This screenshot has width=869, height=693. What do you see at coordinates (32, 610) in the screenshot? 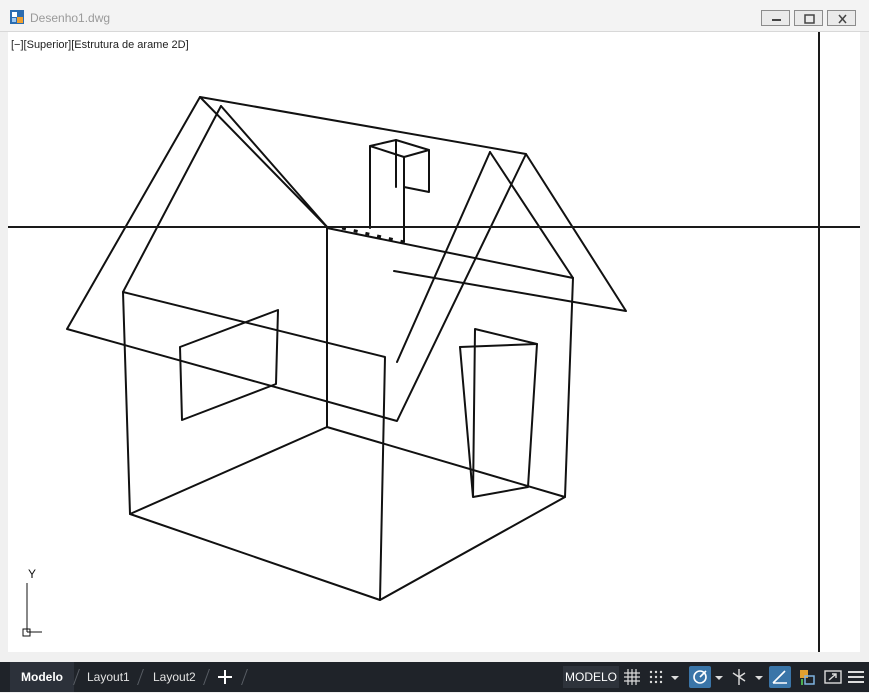
I see `ucs-icon` at bounding box center [32, 610].